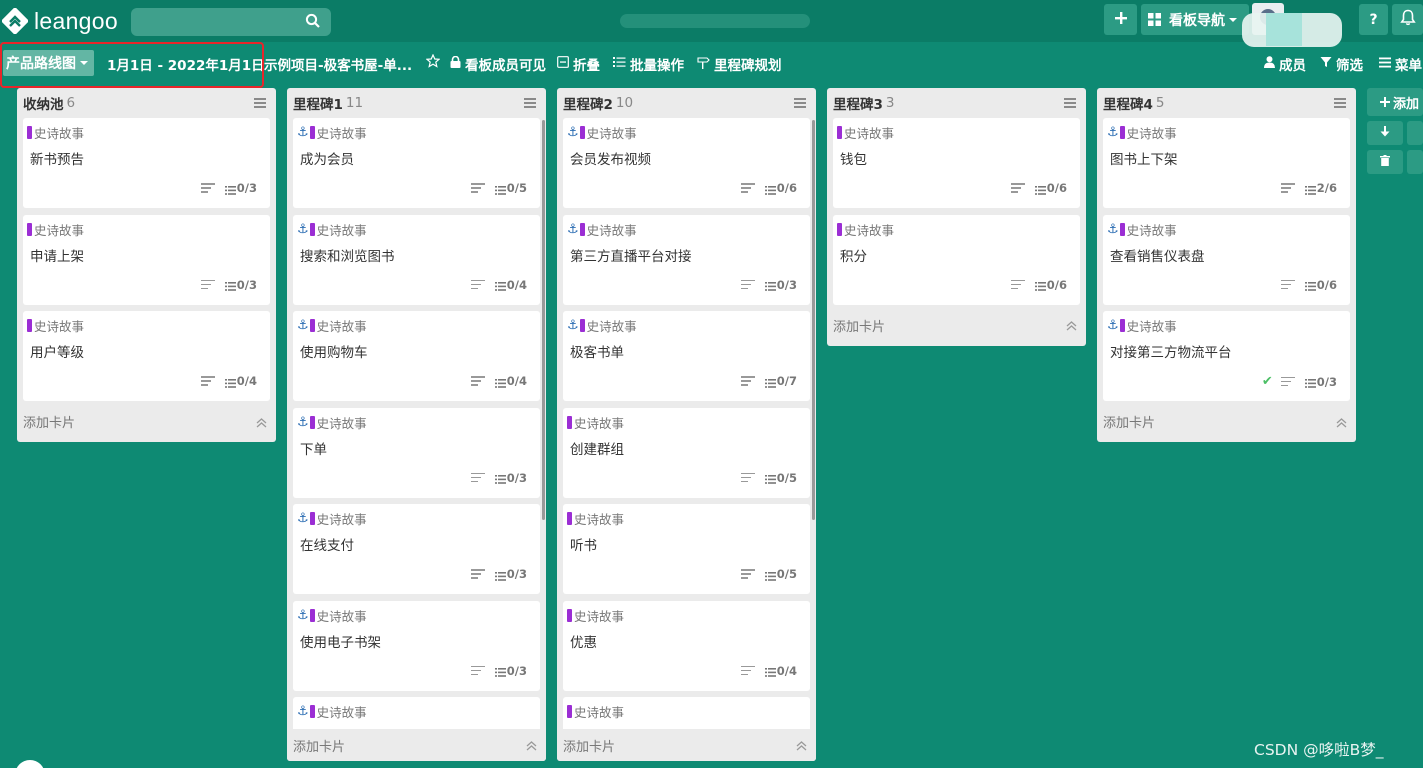 This screenshot has width=1423, height=768. I want to click on card-title: 听书, so click(583, 546).